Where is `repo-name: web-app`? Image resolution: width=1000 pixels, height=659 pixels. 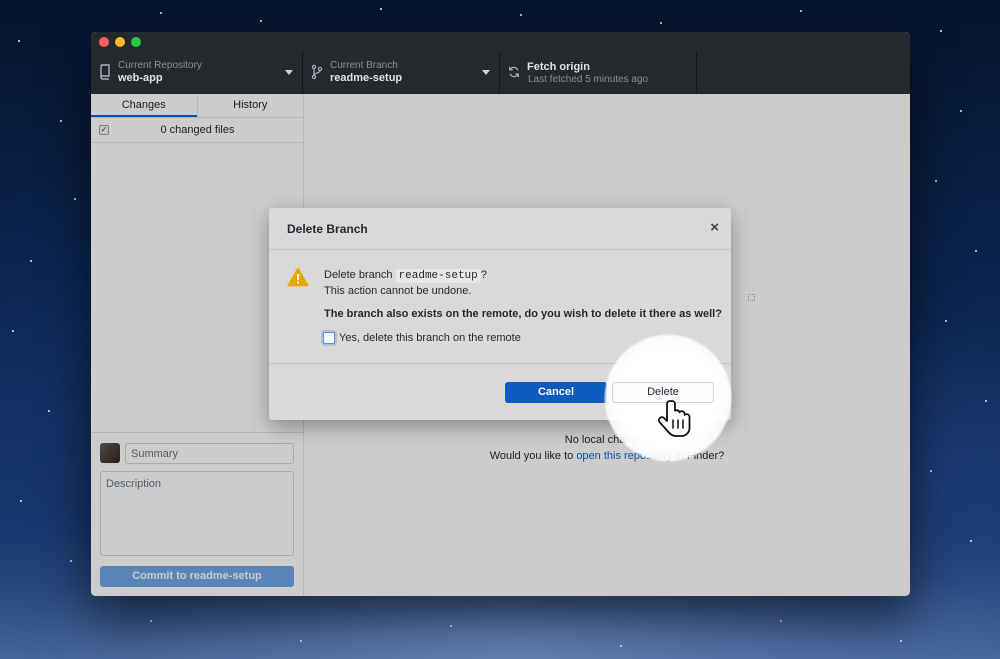
repo-name: web-app is located at coordinates (140, 78).